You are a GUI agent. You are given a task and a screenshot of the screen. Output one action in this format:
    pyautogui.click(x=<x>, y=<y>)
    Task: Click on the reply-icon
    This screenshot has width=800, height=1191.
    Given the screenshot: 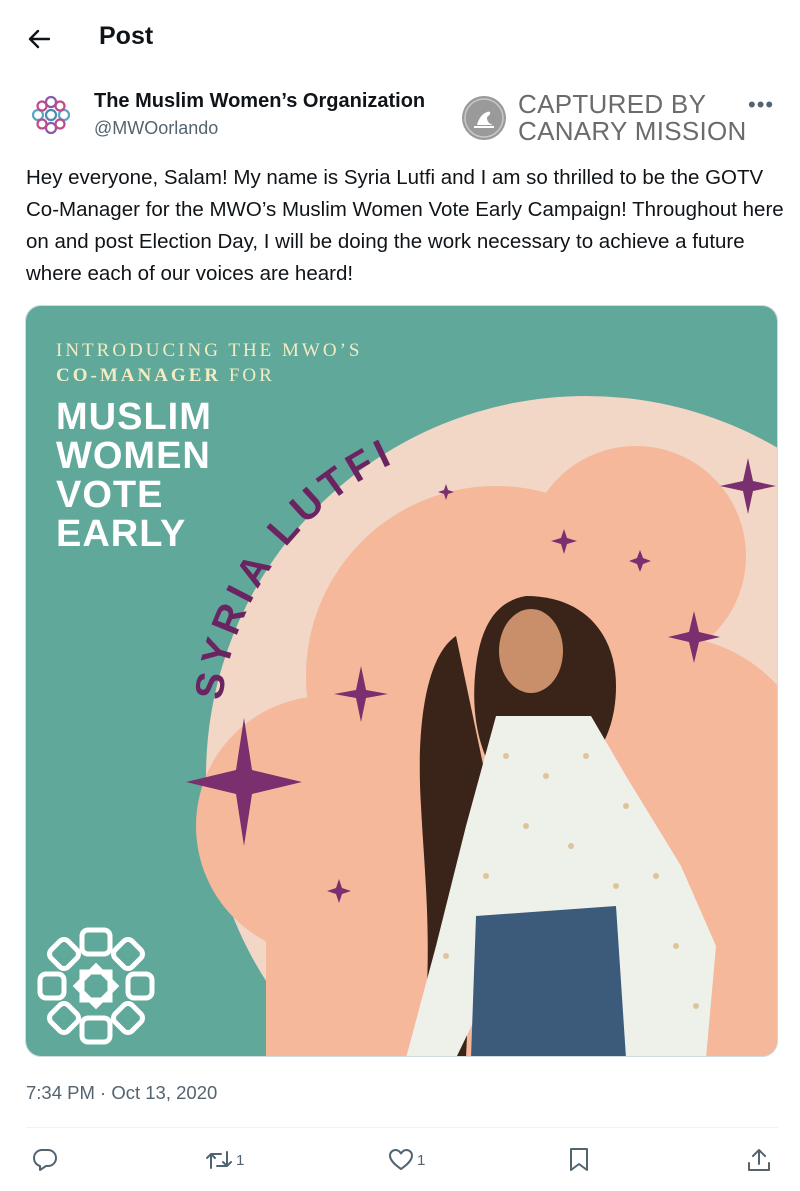 What is the action you would take?
    pyautogui.click(x=45, y=1160)
    